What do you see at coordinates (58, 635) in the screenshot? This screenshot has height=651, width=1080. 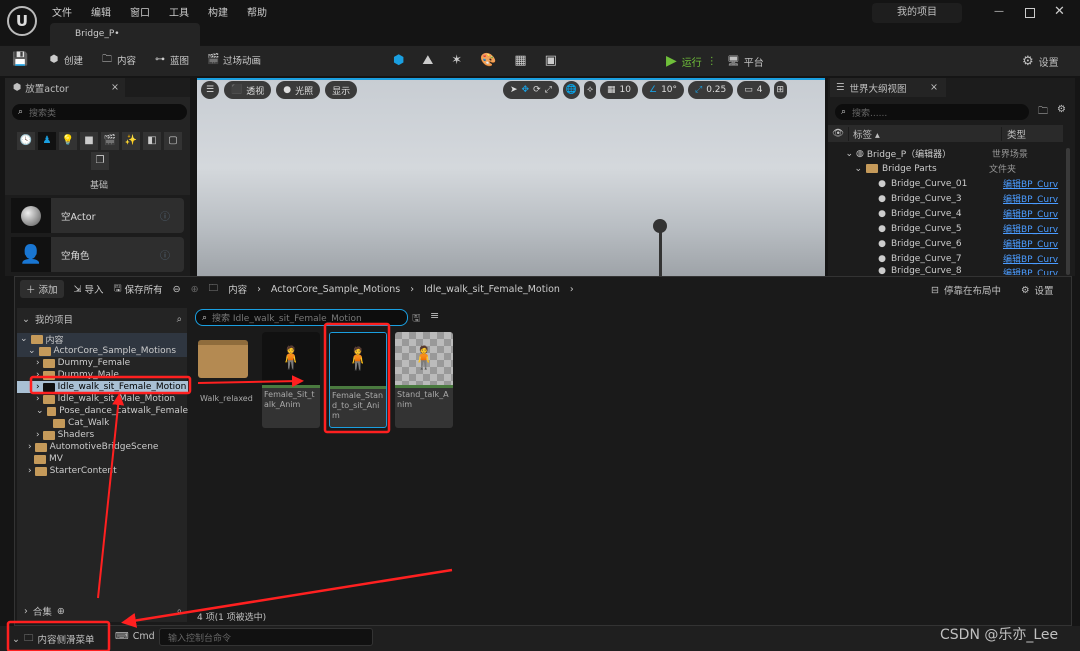 I see `annotation-box-drawer` at bounding box center [58, 635].